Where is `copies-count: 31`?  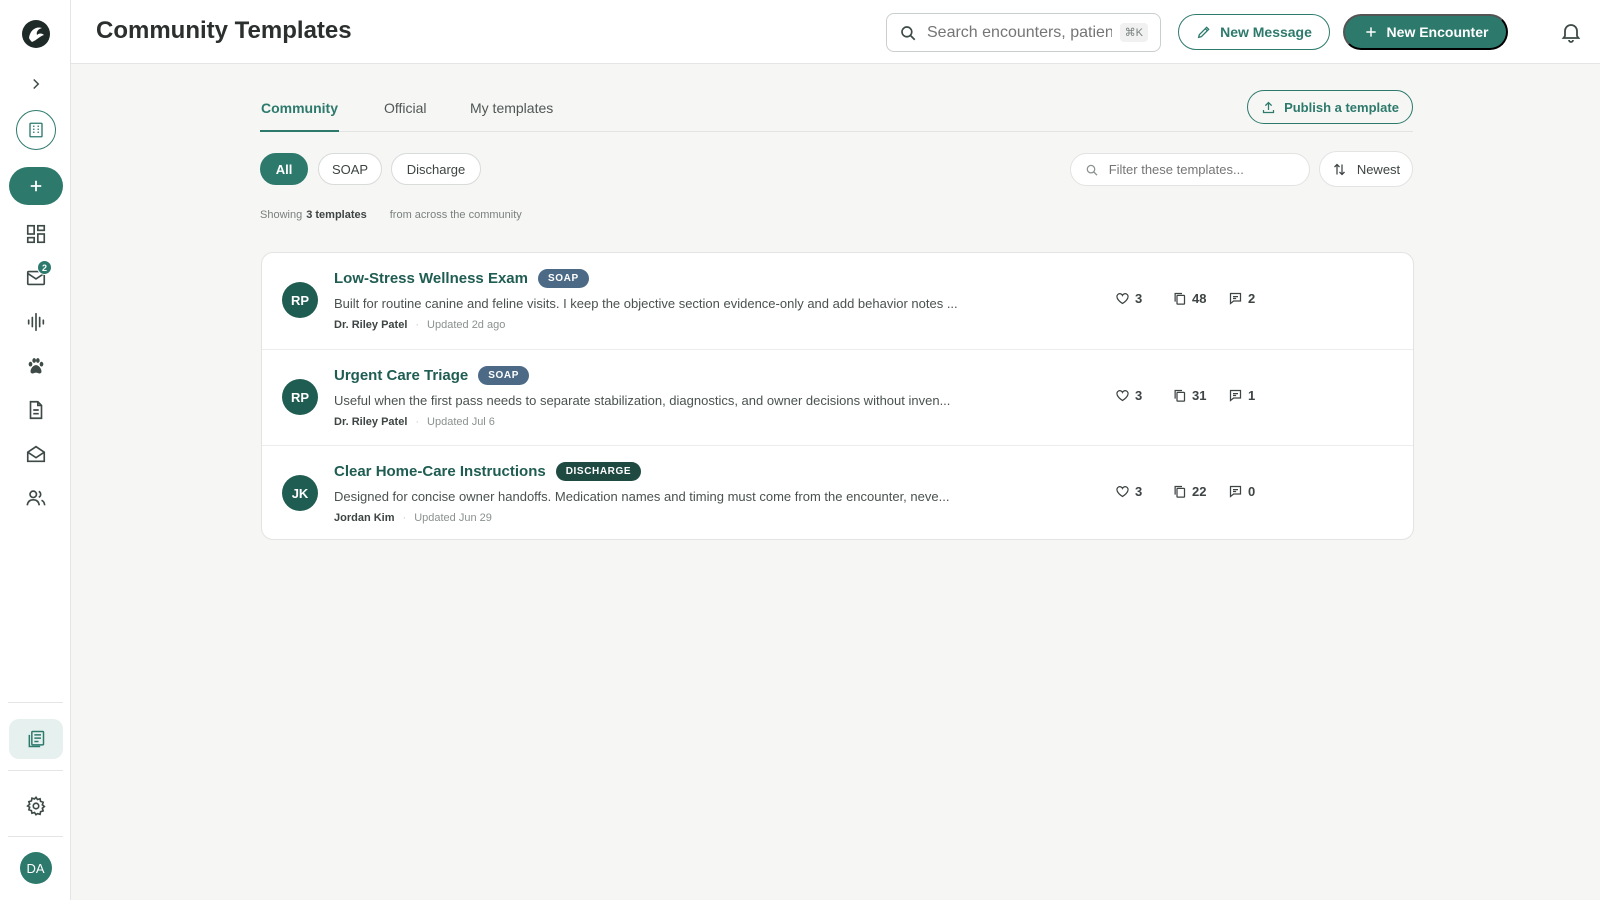 copies-count: 31 is located at coordinates (1199, 395).